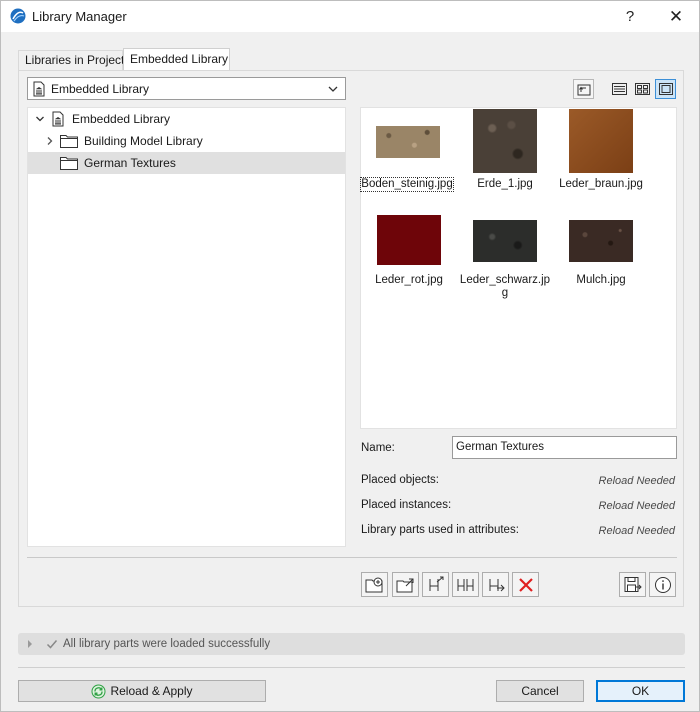  Describe the element at coordinates (52, 644) in the screenshot. I see `checkmark-icon` at that location.